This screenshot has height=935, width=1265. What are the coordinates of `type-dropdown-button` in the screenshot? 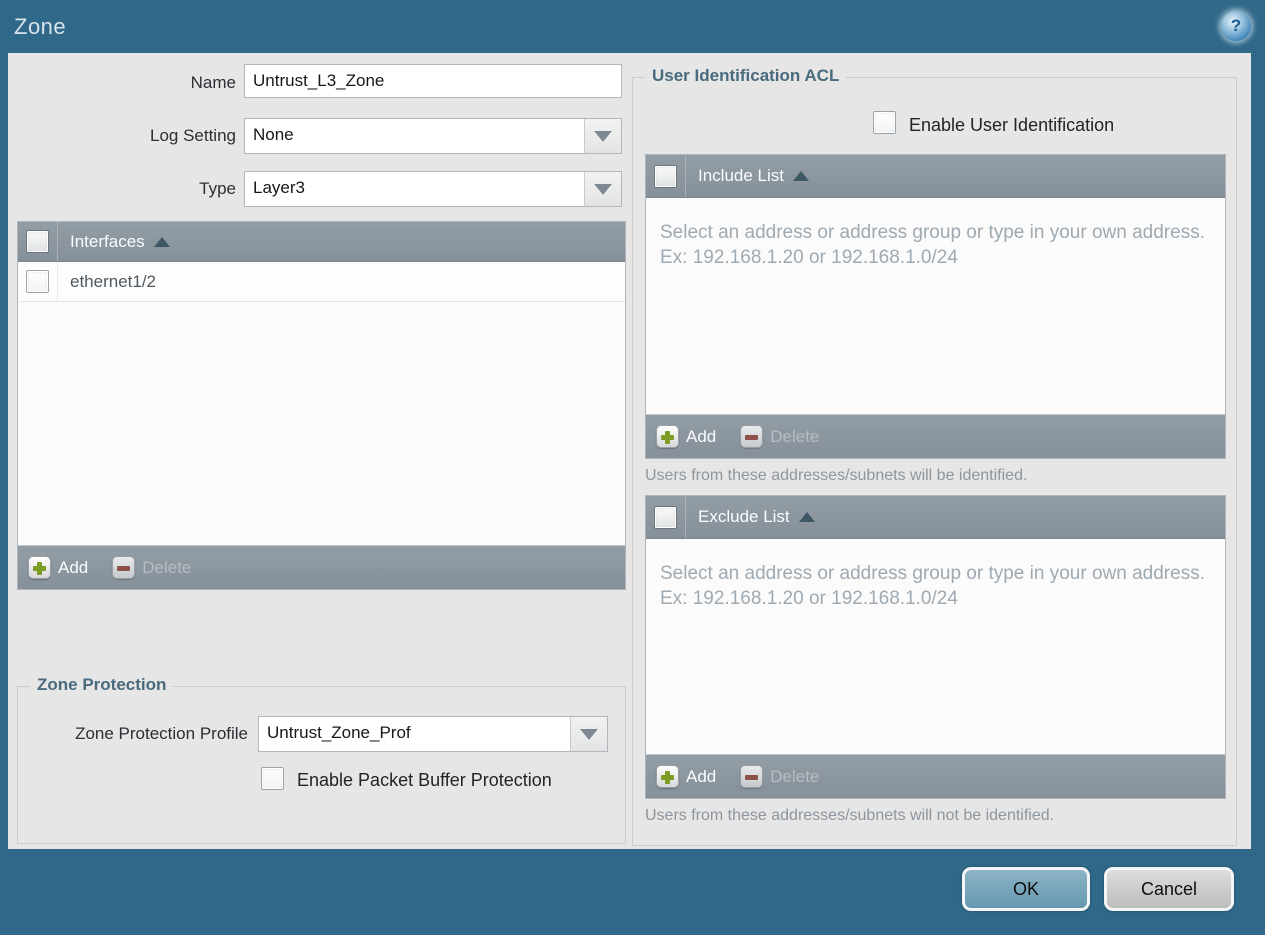 It's located at (602, 189).